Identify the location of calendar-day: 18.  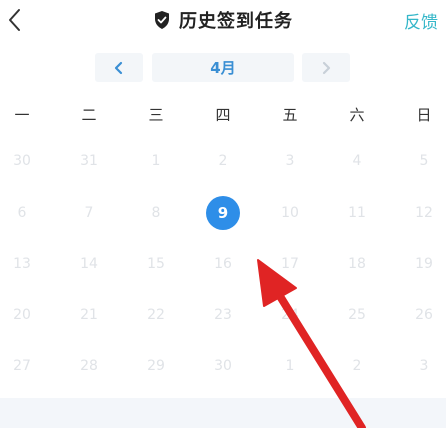
(357, 264).